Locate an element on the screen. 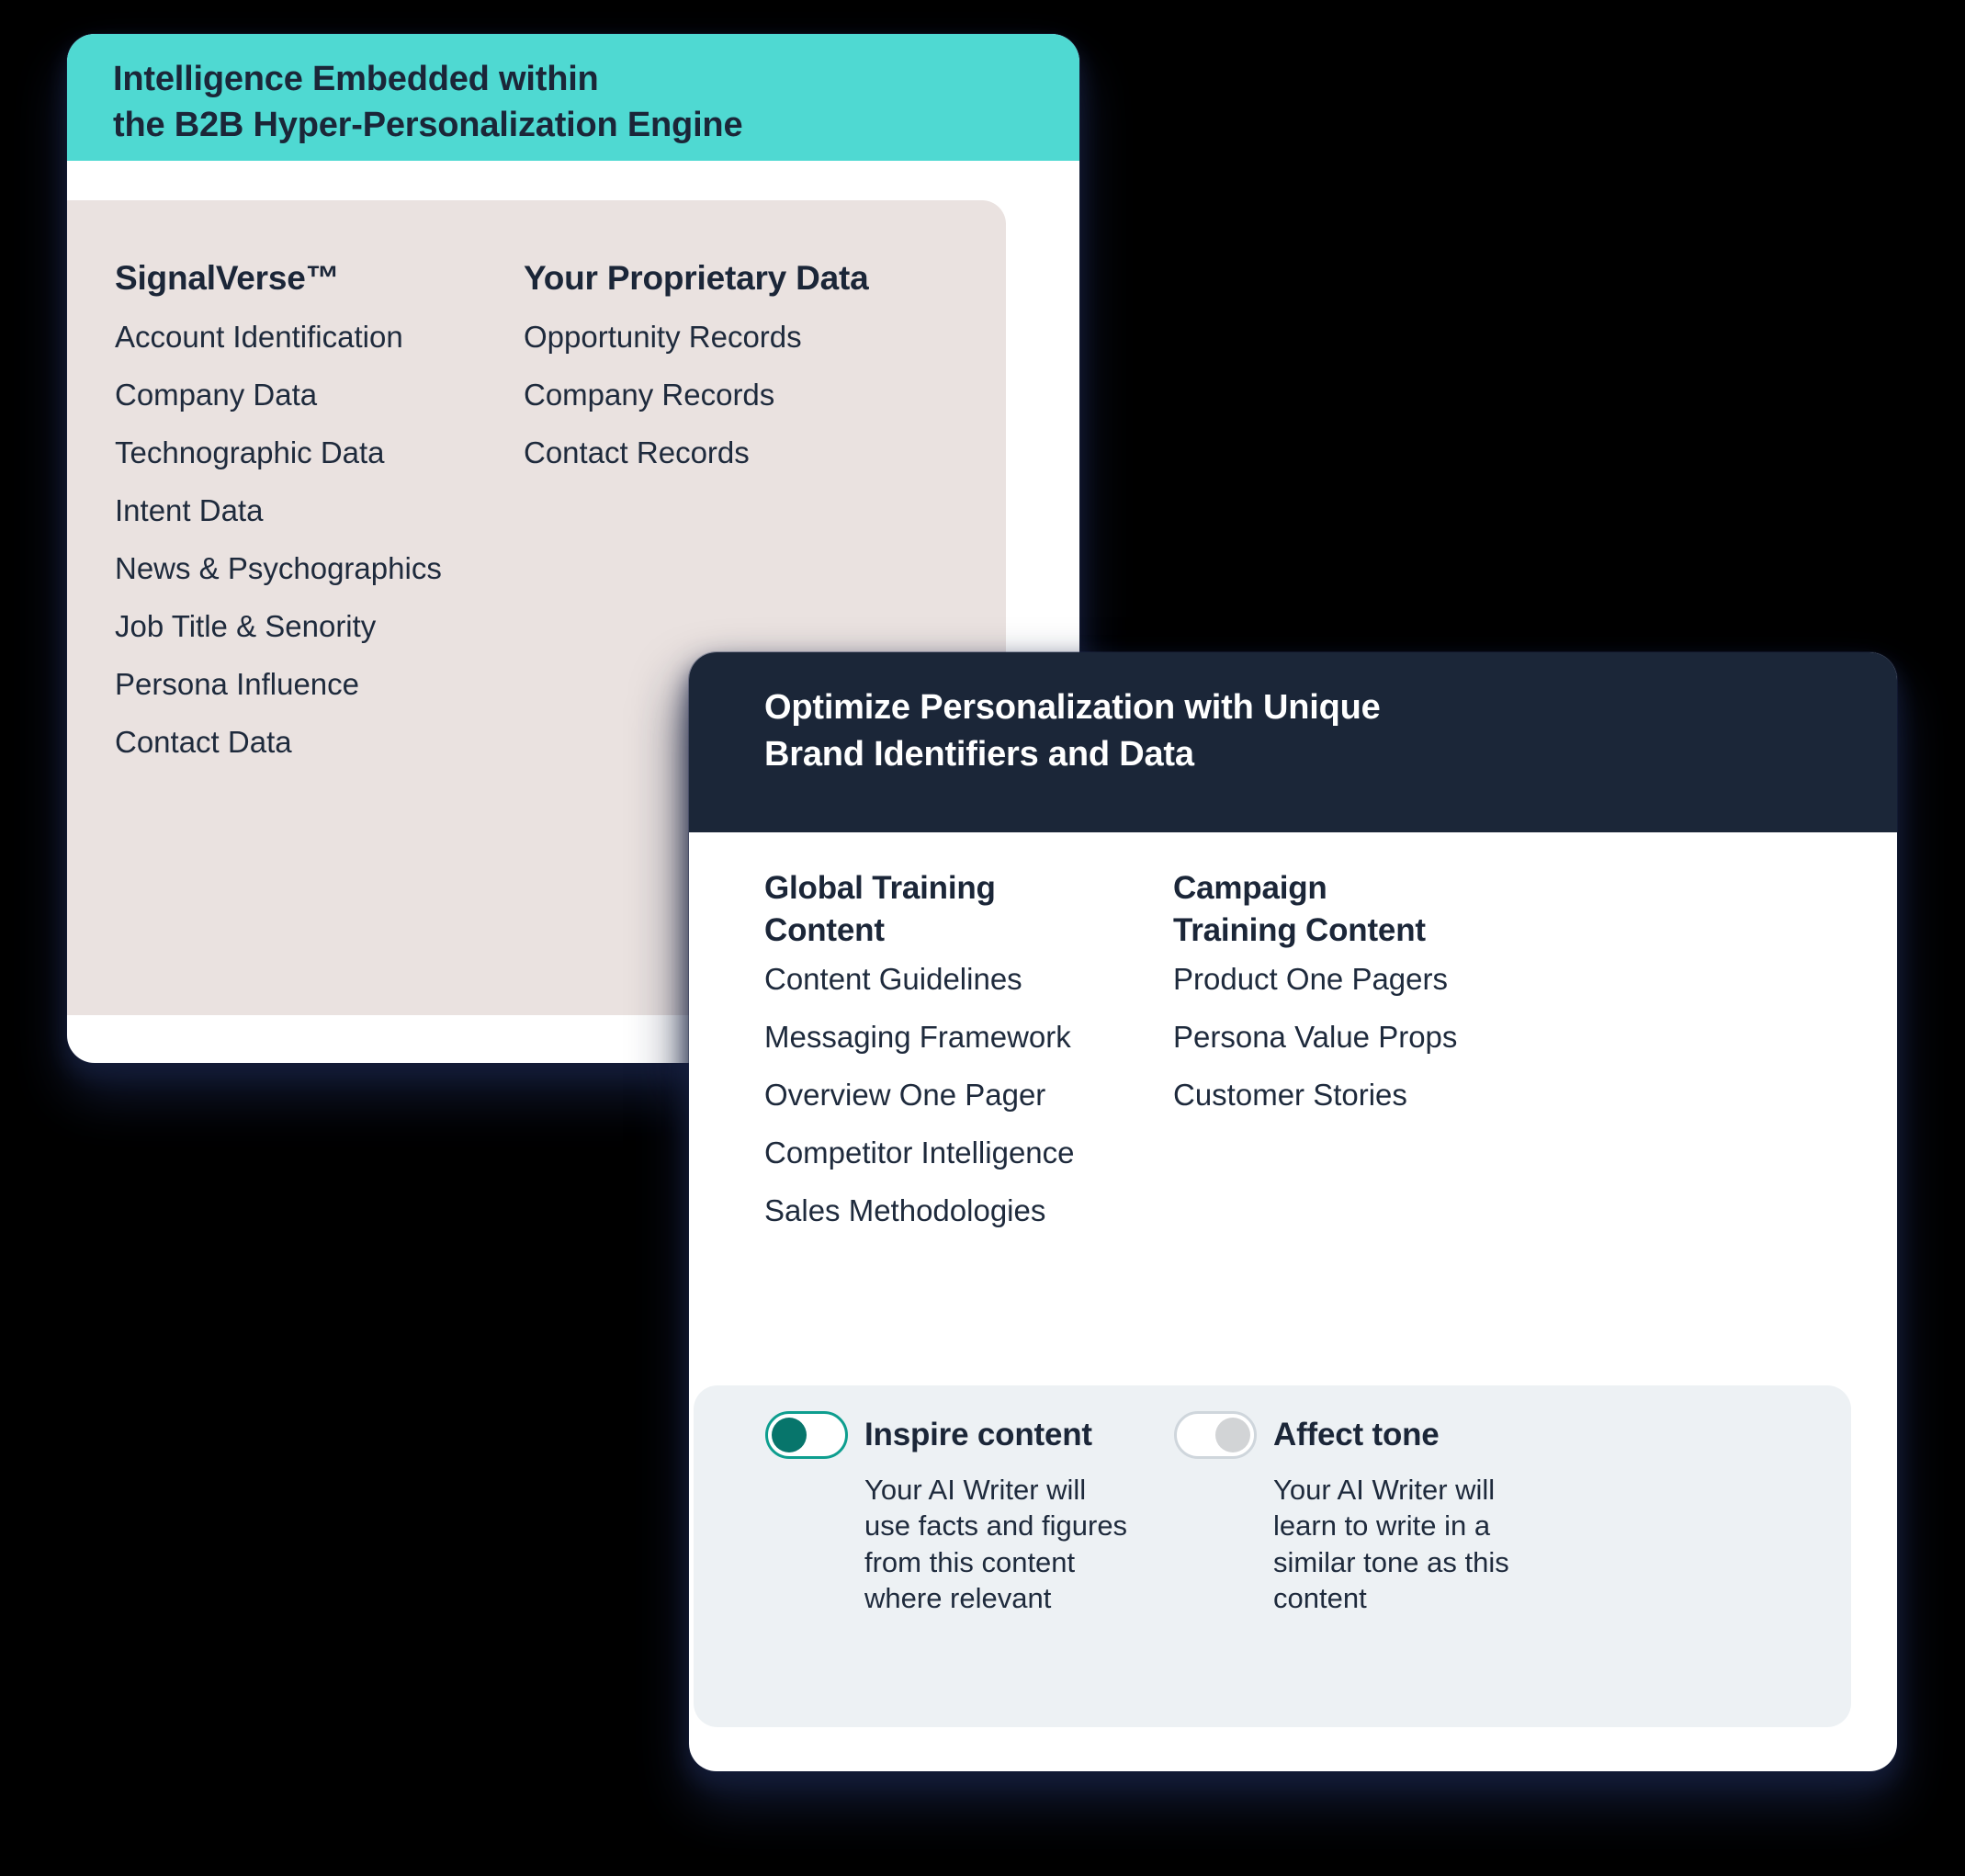 Image resolution: width=1965 pixels, height=1876 pixels. list-item: Content Guidelines is located at coordinates (893, 979).